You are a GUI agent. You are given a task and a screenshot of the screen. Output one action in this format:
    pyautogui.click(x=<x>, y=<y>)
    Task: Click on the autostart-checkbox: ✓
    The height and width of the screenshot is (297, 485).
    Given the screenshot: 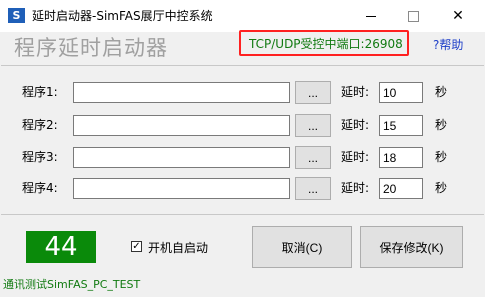 What is the action you would take?
    pyautogui.click(x=136, y=246)
    